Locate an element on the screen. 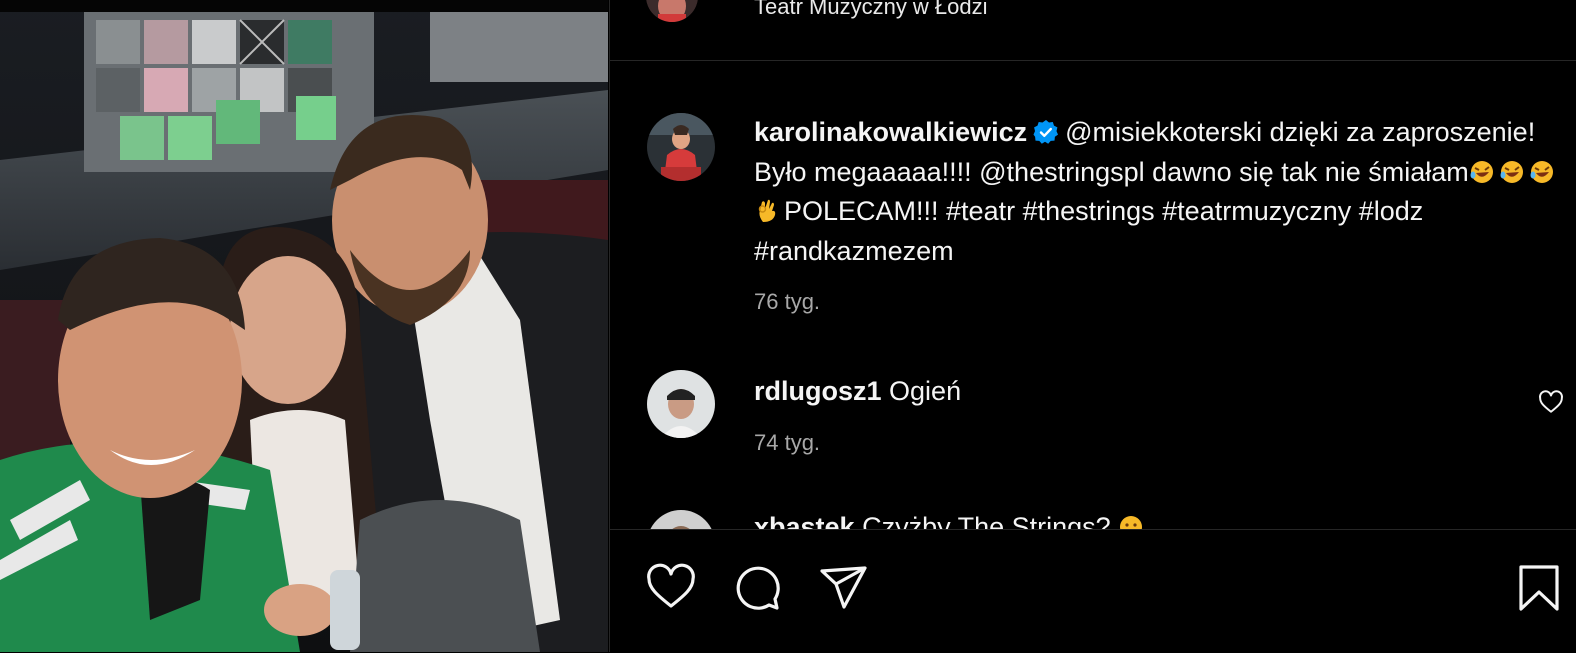 The image size is (1576, 653). comment-icon is located at coordinates (757, 588).